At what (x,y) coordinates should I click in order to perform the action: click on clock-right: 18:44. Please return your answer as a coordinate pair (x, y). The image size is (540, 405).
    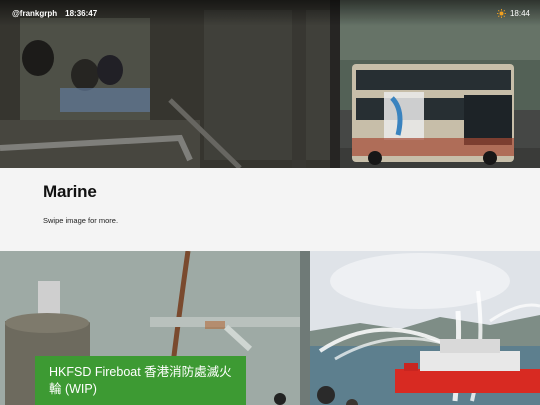
    Looking at the image, I should click on (519, 13).